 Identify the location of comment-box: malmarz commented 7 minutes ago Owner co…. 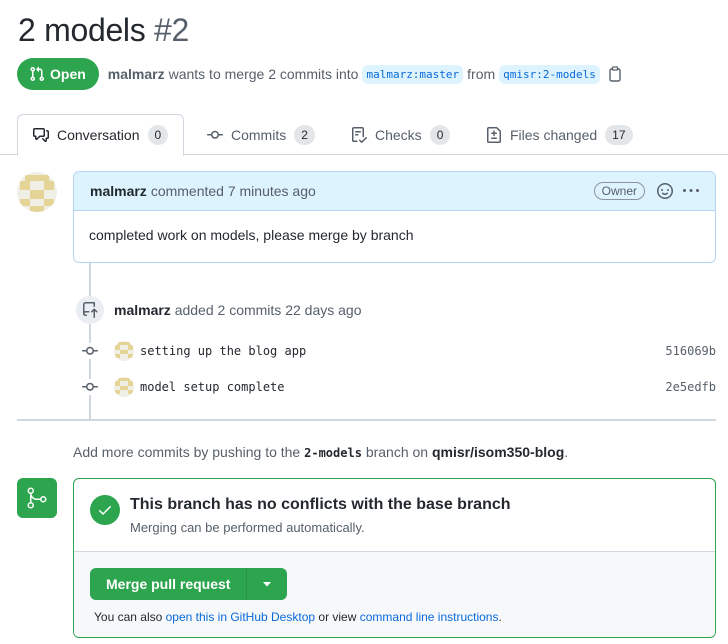
(394, 217).